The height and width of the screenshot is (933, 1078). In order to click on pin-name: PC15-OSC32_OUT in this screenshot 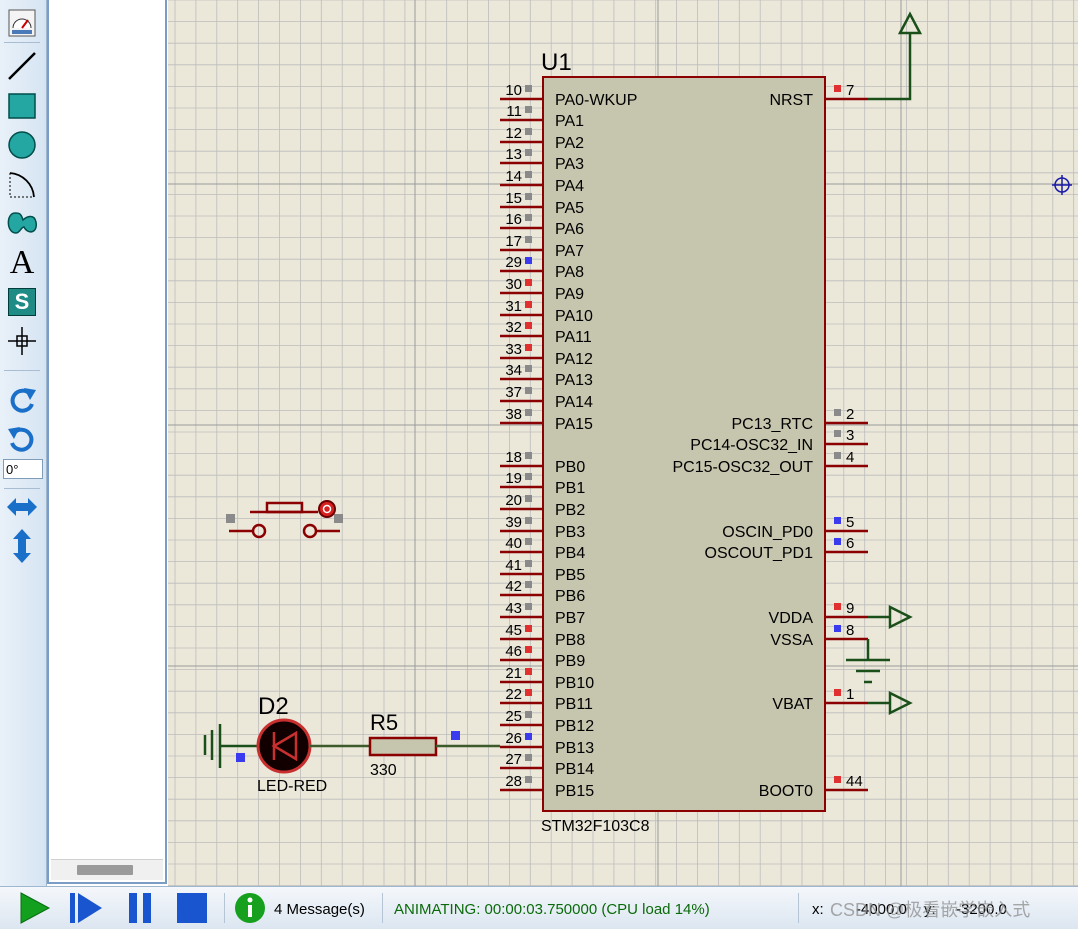, I will do `click(743, 467)`.